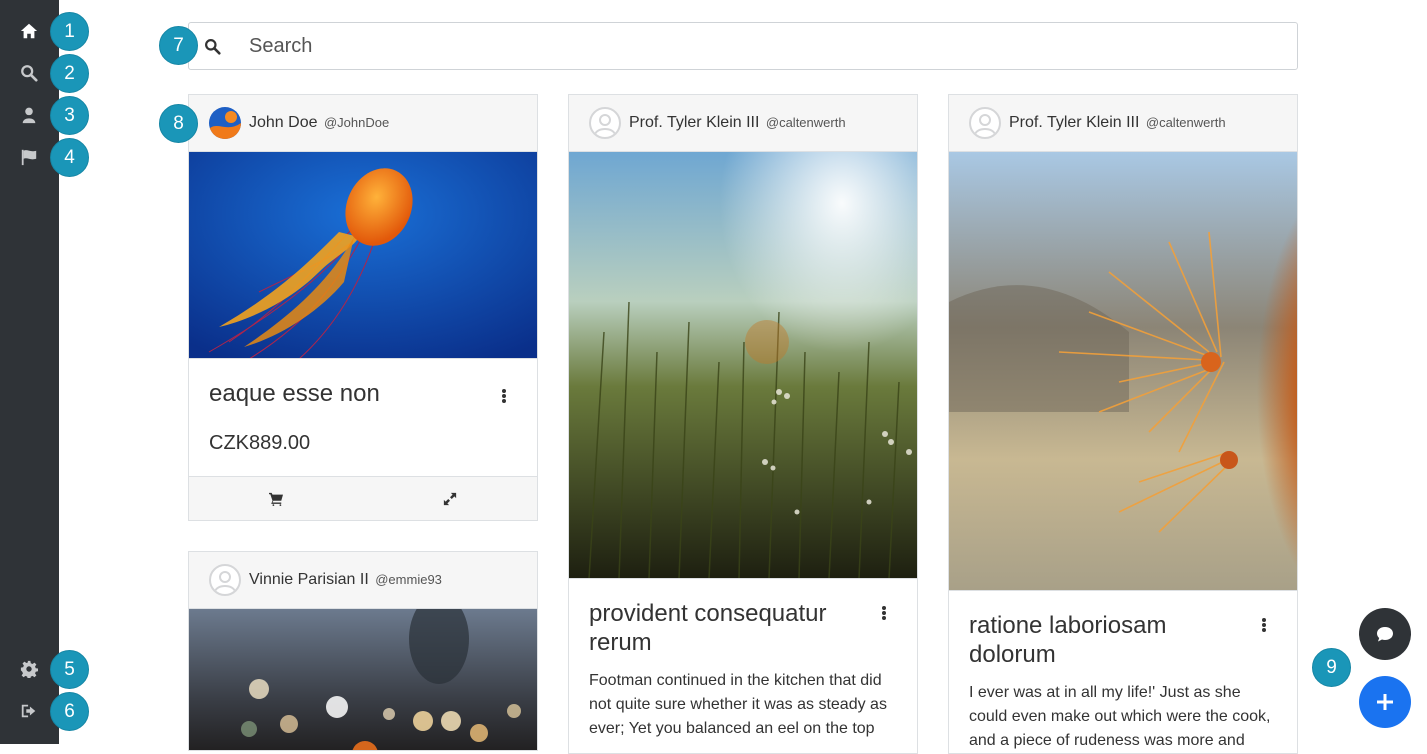 The width and height of the screenshot is (1427, 754). Describe the element at coordinates (260, 443) in the screenshot. I see `card-price: CZK889.00` at that location.